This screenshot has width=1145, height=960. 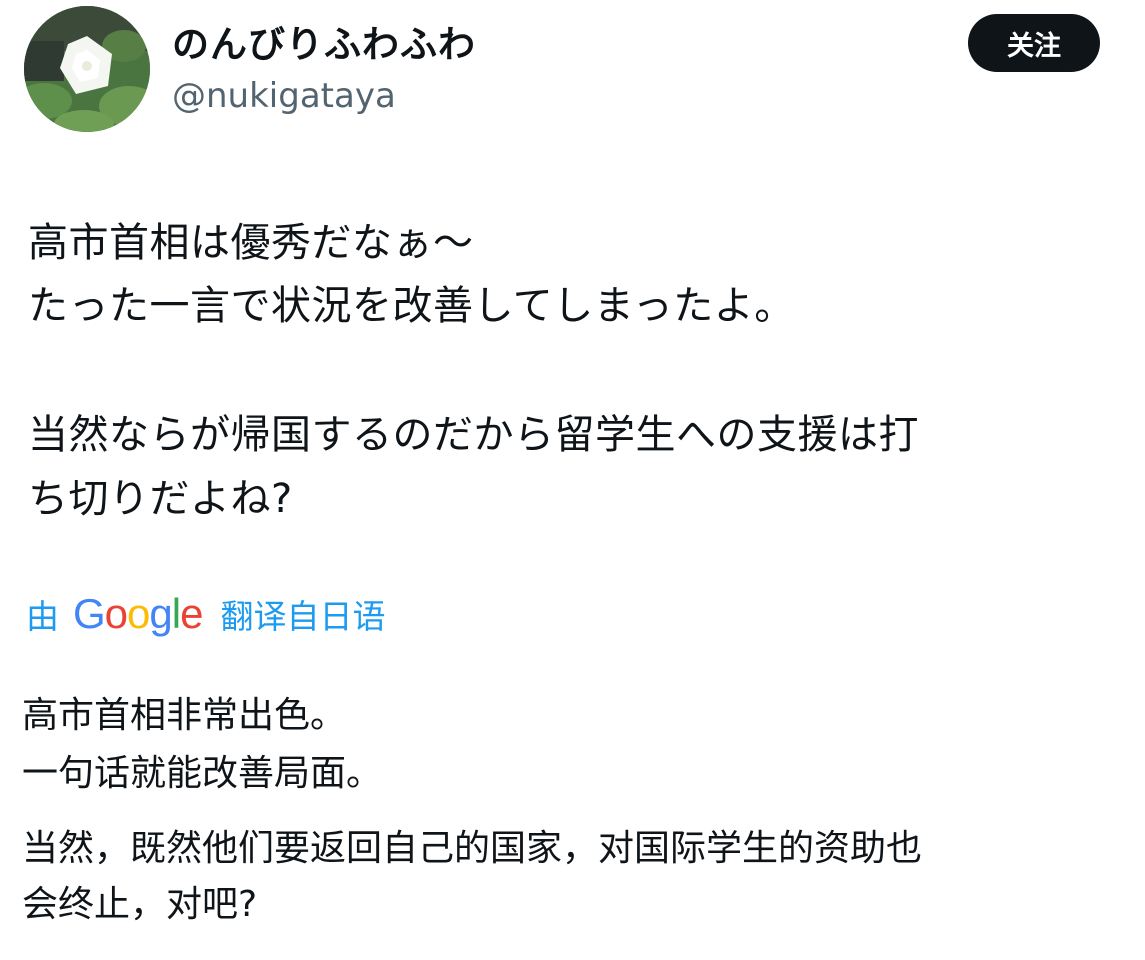 I want to click on flower-avatar-image, so click(x=87, y=69).